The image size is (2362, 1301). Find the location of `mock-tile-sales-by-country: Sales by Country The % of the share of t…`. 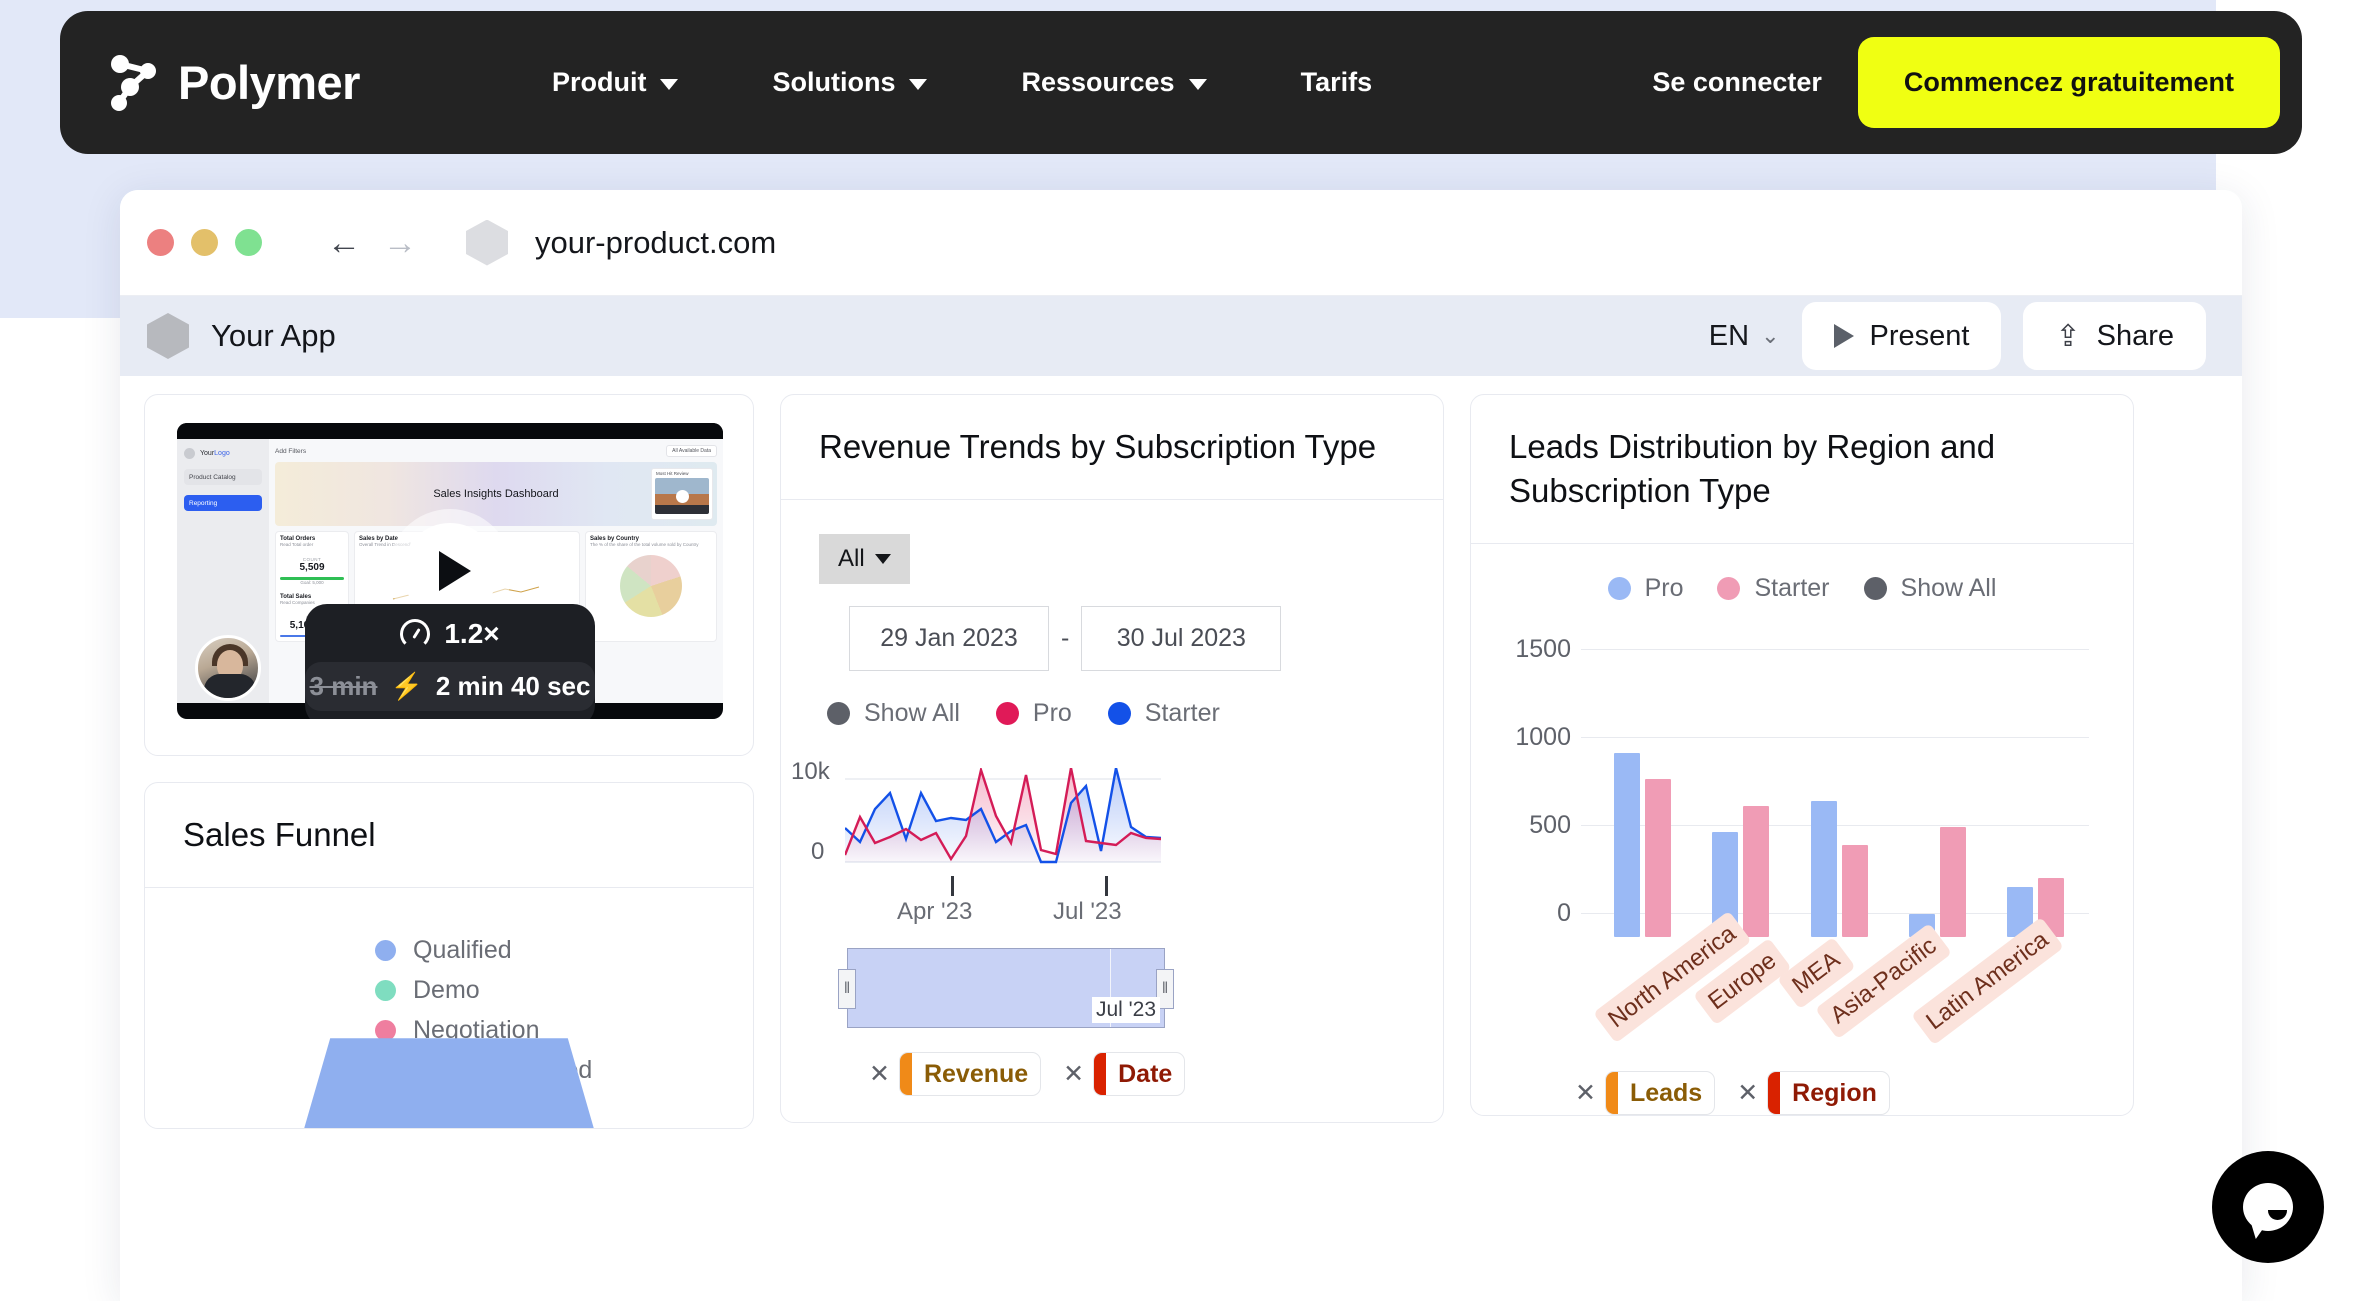

mock-tile-sales-by-country: Sales by Country The % of the share of t… is located at coordinates (651, 586).